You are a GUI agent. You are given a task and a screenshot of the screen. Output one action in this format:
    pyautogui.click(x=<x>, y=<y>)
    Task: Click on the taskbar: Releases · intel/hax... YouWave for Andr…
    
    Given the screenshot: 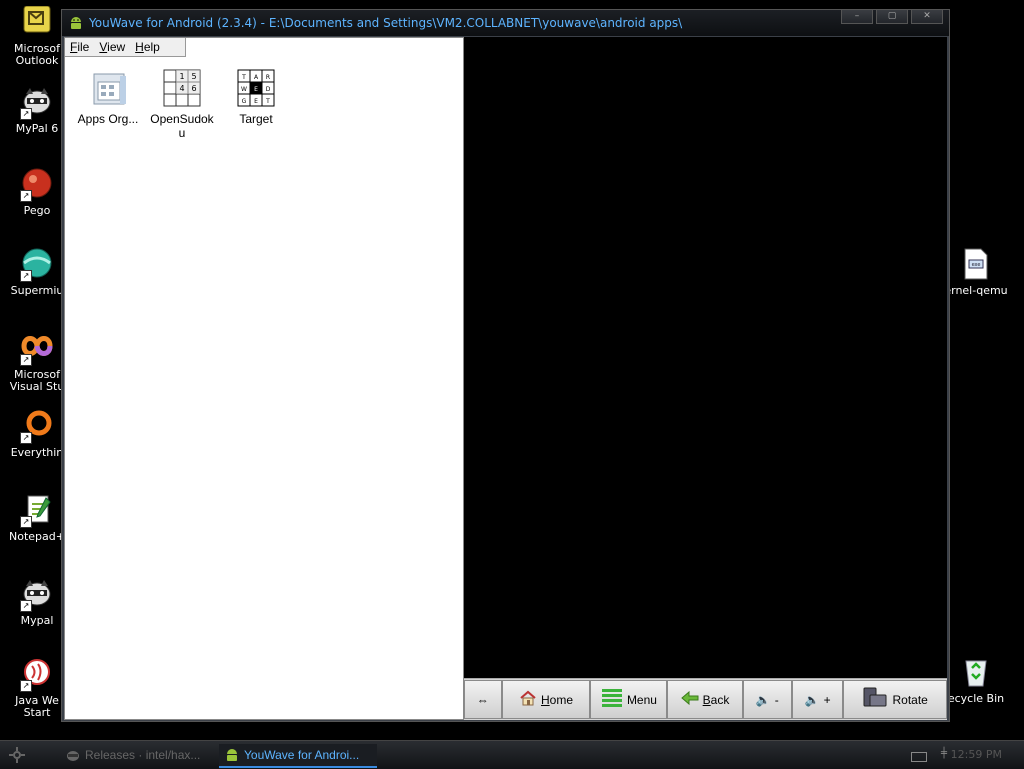 What is the action you would take?
    pyautogui.click(x=512, y=754)
    